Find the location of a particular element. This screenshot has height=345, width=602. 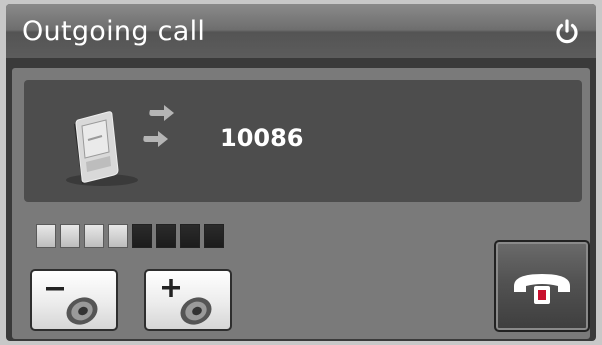

volume-level-indicator is located at coordinates (130, 236).